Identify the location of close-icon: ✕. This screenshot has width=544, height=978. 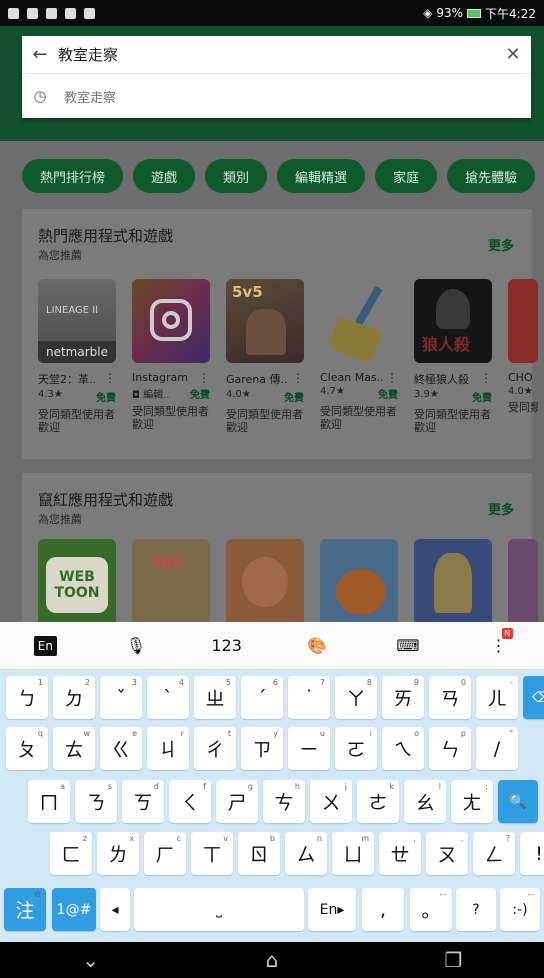
(513, 54).